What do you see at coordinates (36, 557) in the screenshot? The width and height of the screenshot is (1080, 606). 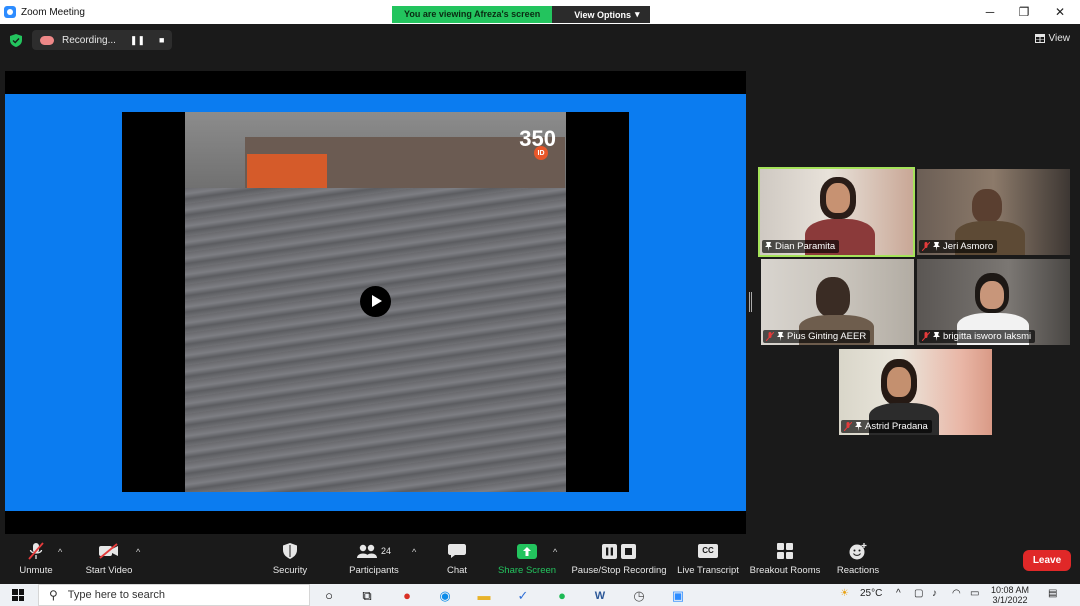 I see `unmute-button: Unmute` at bounding box center [36, 557].